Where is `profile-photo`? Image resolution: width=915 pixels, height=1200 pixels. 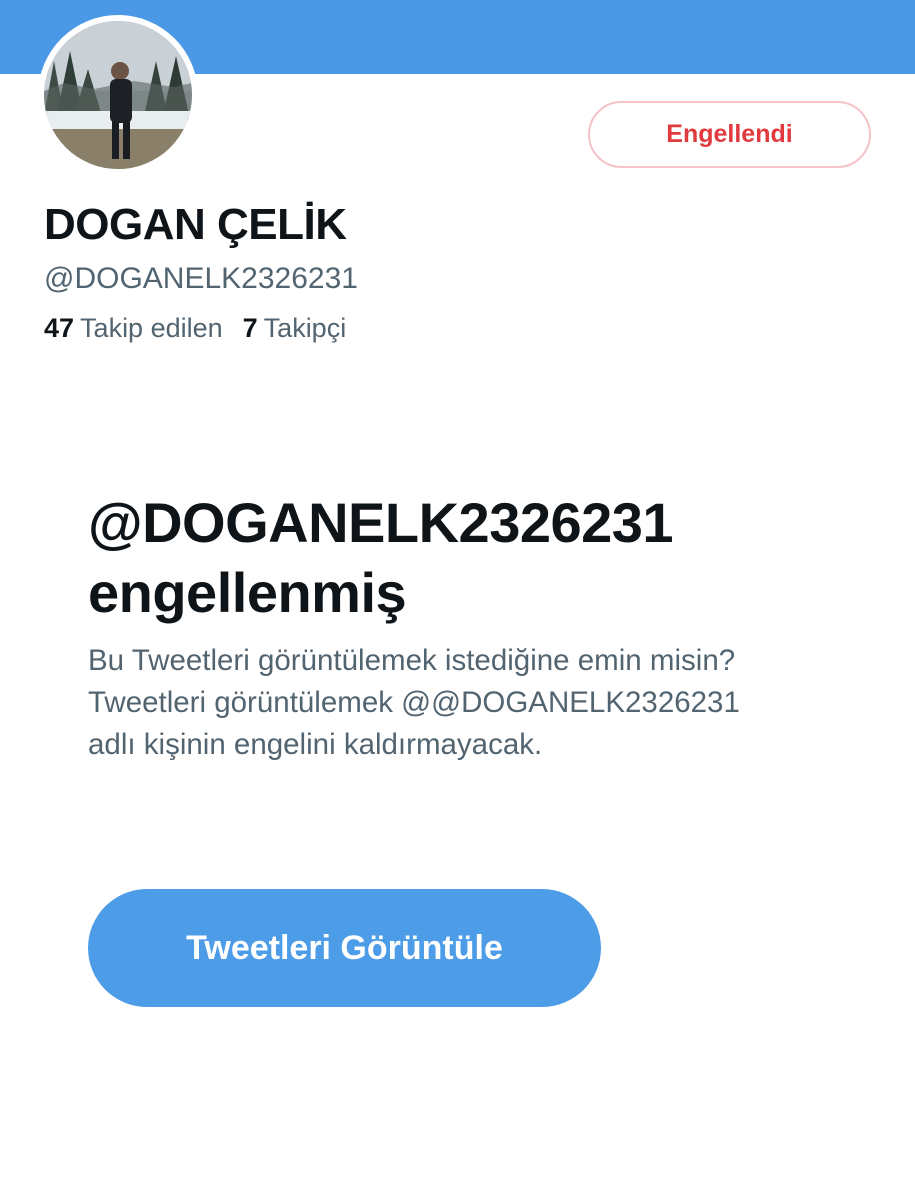
profile-photo is located at coordinates (118, 95).